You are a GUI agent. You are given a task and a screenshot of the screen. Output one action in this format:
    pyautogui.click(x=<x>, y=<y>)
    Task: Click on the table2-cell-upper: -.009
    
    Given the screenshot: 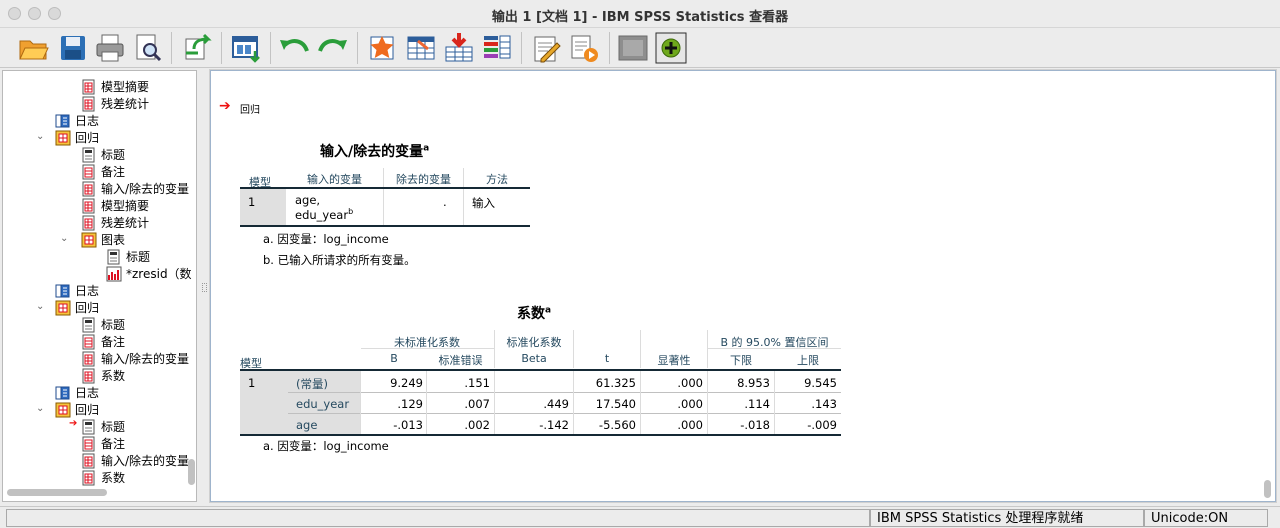 What is the action you would take?
    pyautogui.click(x=822, y=425)
    